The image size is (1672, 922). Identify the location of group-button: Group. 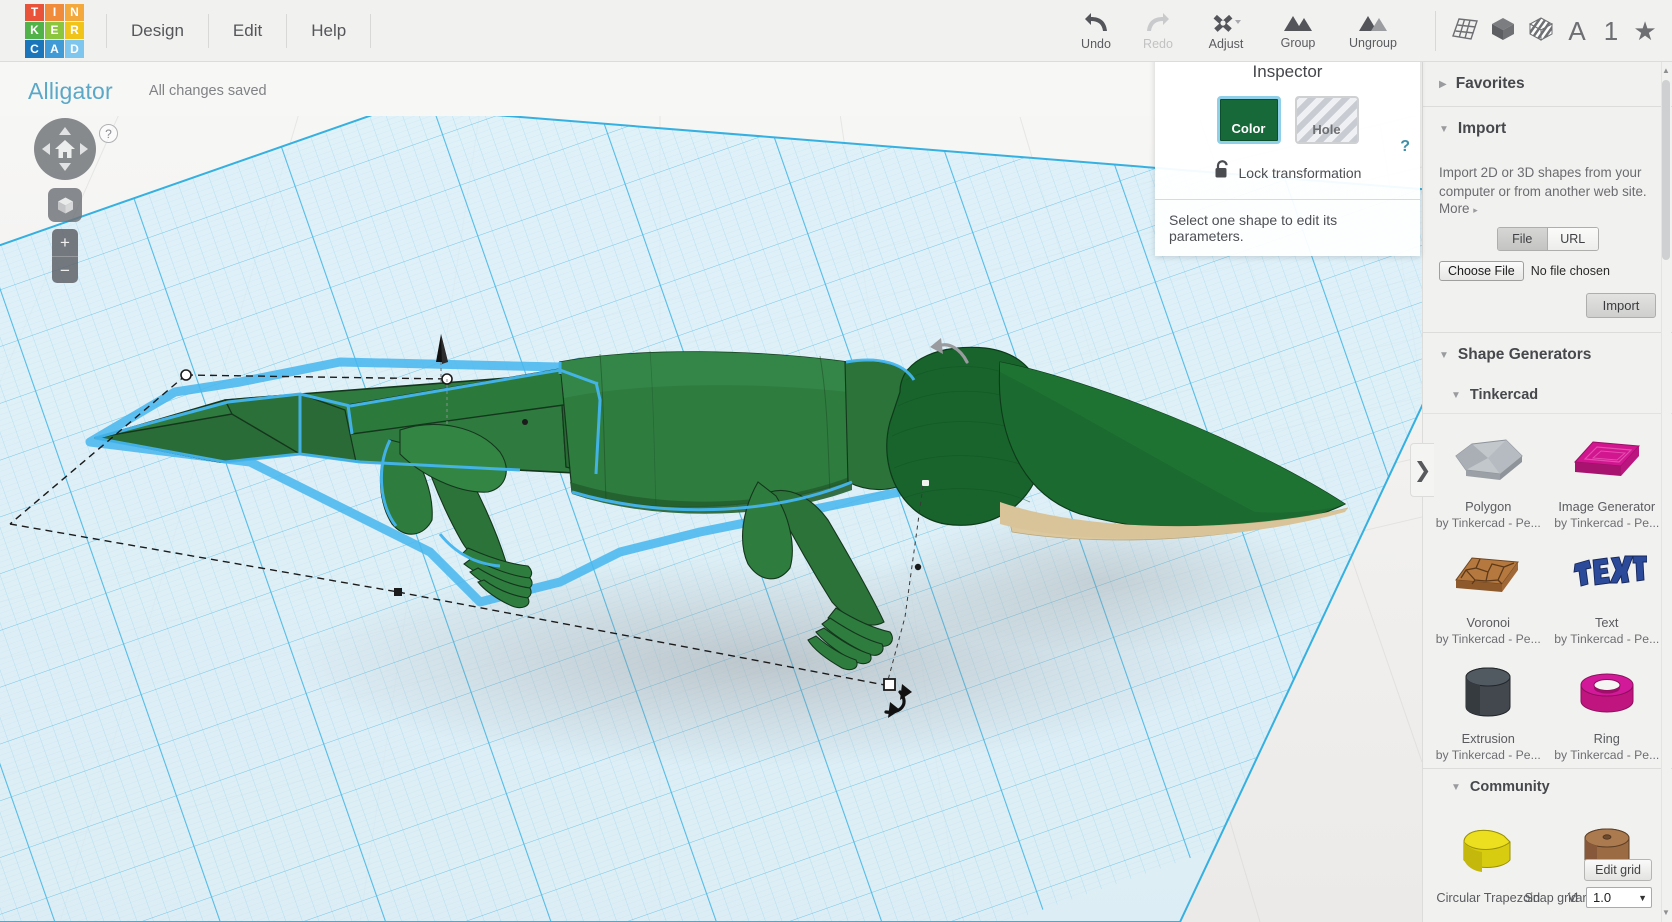
(1298, 31).